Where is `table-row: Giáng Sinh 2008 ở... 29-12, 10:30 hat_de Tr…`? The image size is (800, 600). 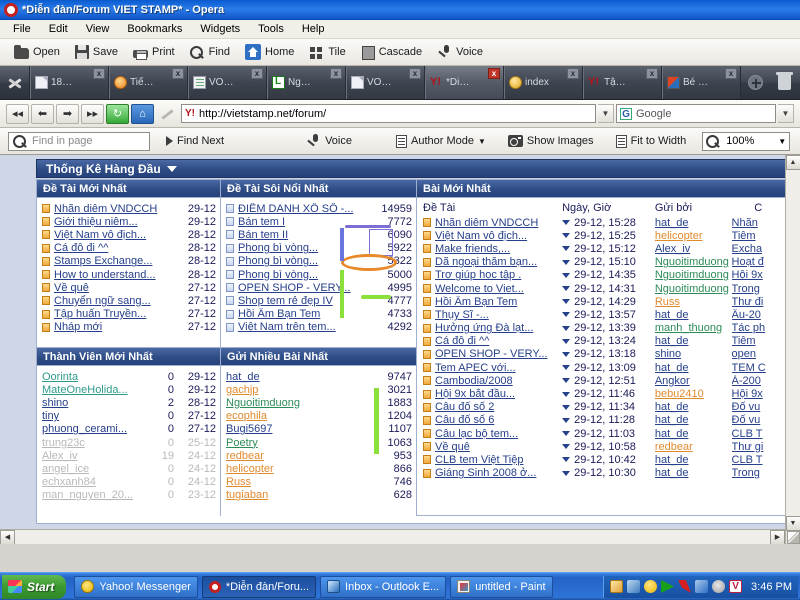
table-row: Giáng Sinh 2008 ở... 29-12, 10:30 hat_de Tr… is located at coordinates (601, 473).